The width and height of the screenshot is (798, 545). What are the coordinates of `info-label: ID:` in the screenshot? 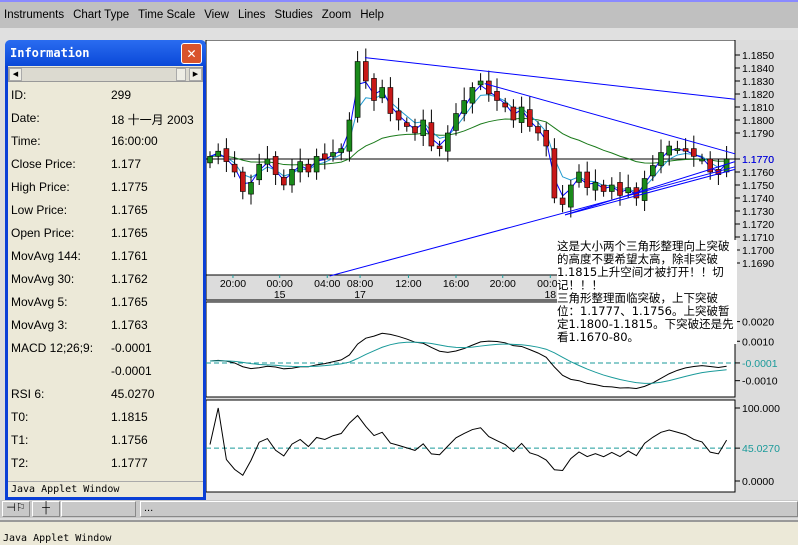 It's located at (19, 95).